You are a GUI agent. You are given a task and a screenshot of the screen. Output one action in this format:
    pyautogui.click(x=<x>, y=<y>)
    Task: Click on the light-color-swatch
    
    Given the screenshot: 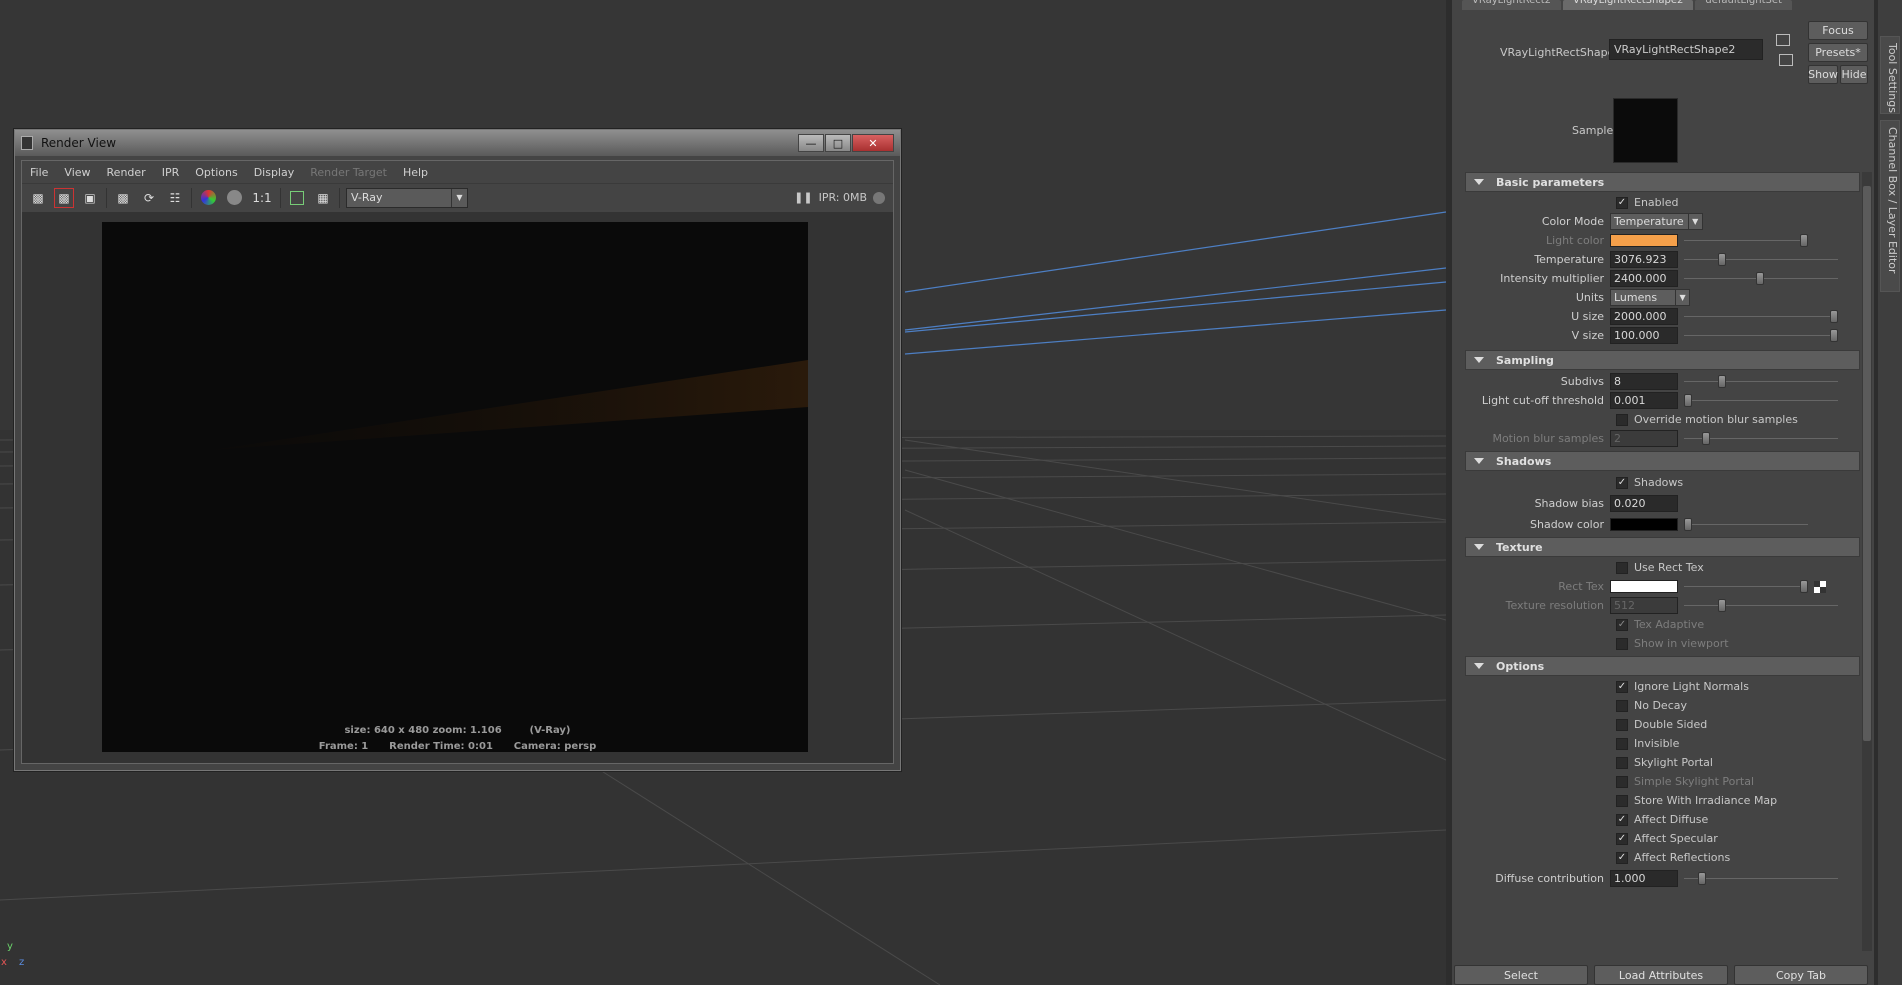 What is the action you would take?
    pyautogui.click(x=1644, y=240)
    